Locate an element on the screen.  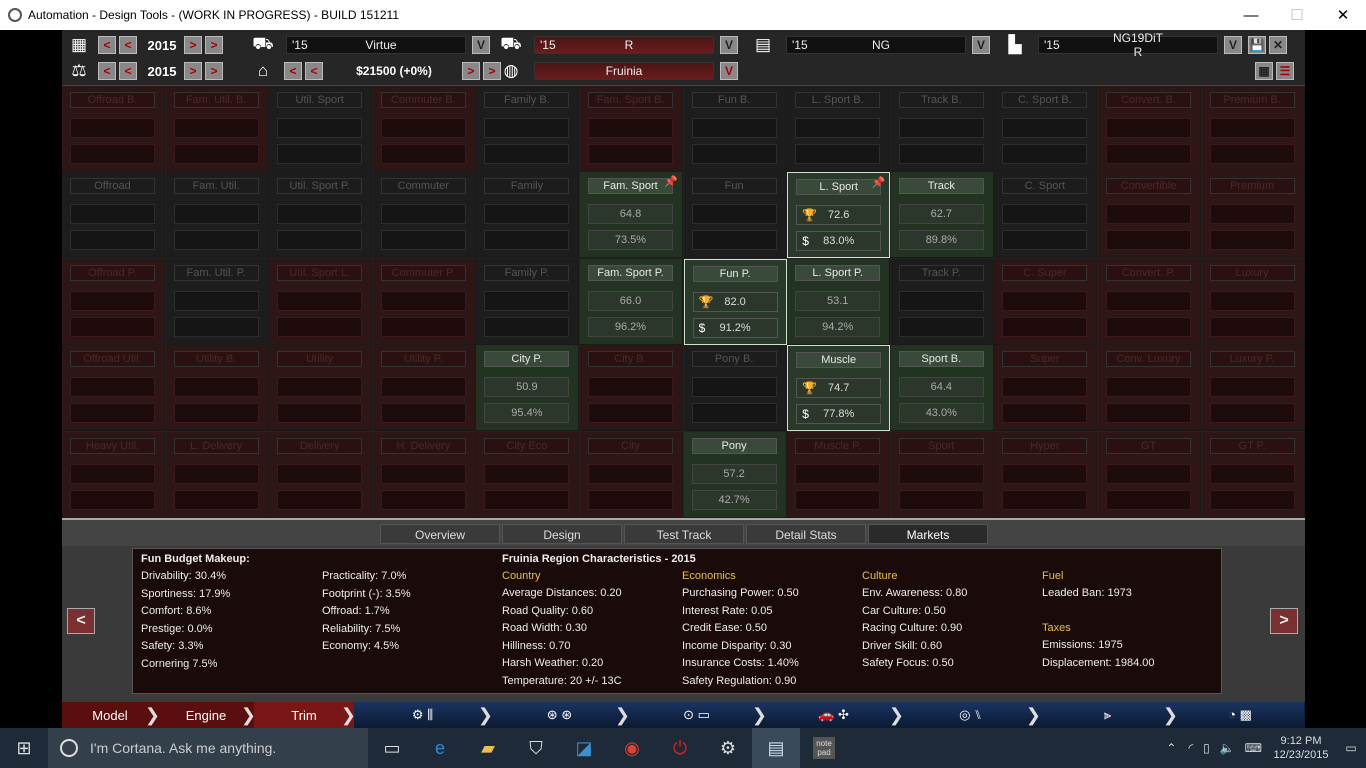
nav-engine: Engine ❯ is located at coordinates (207, 715).